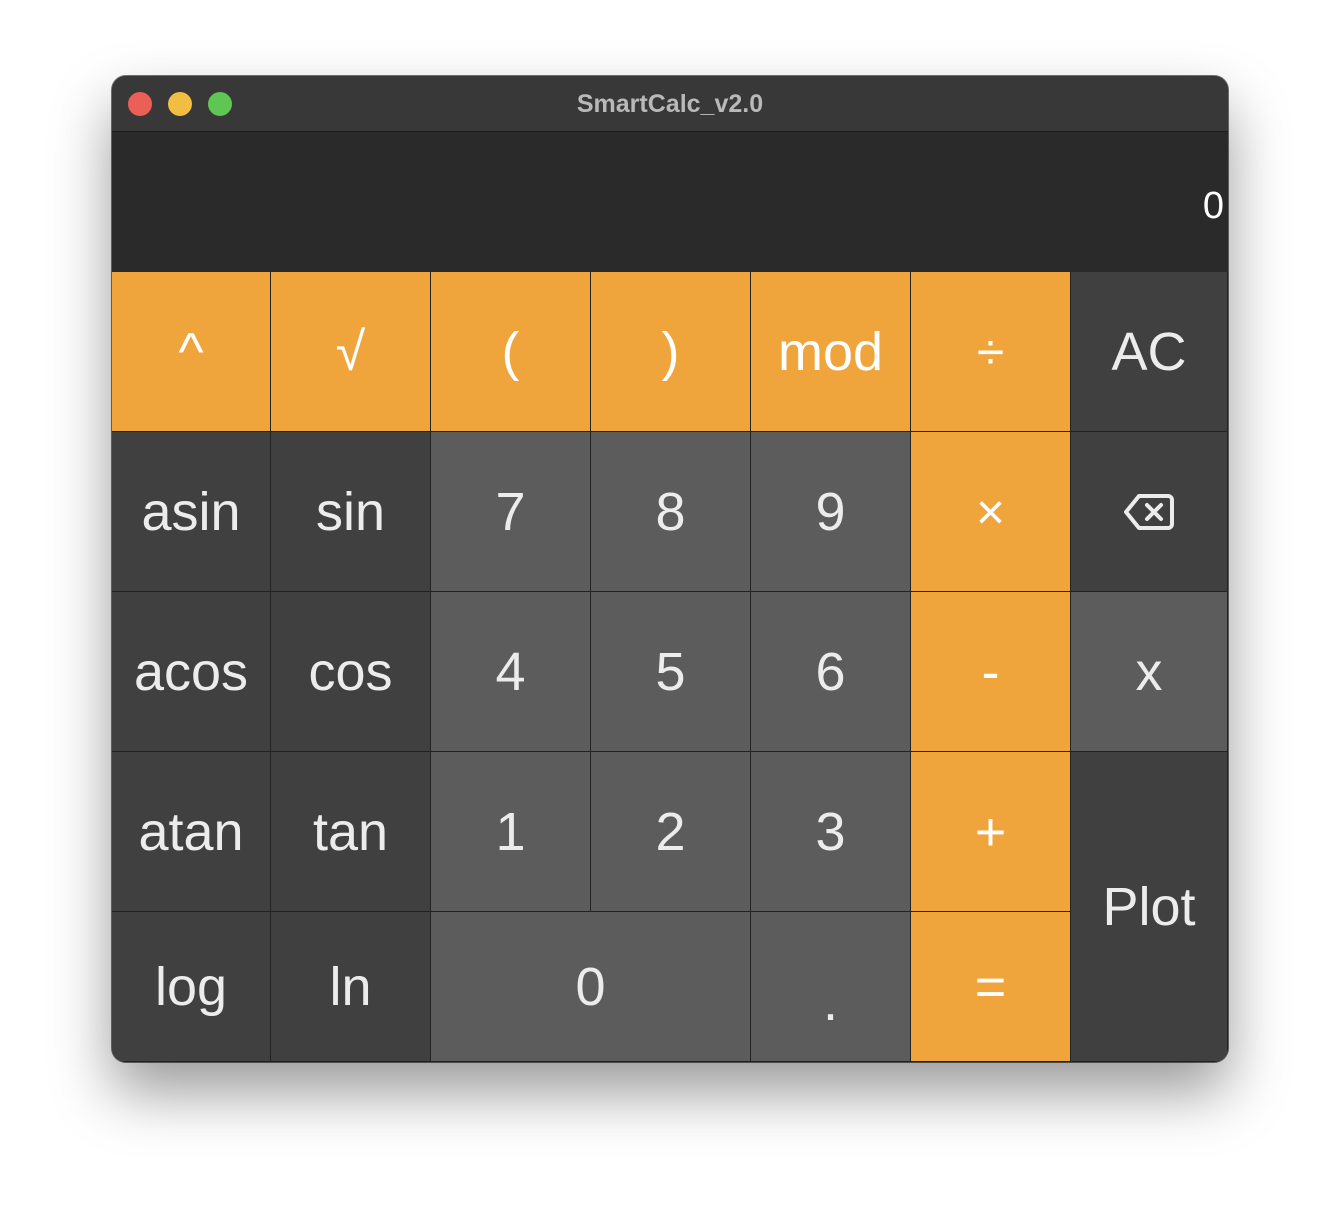  I want to click on equals-label: =, so click(990, 986).